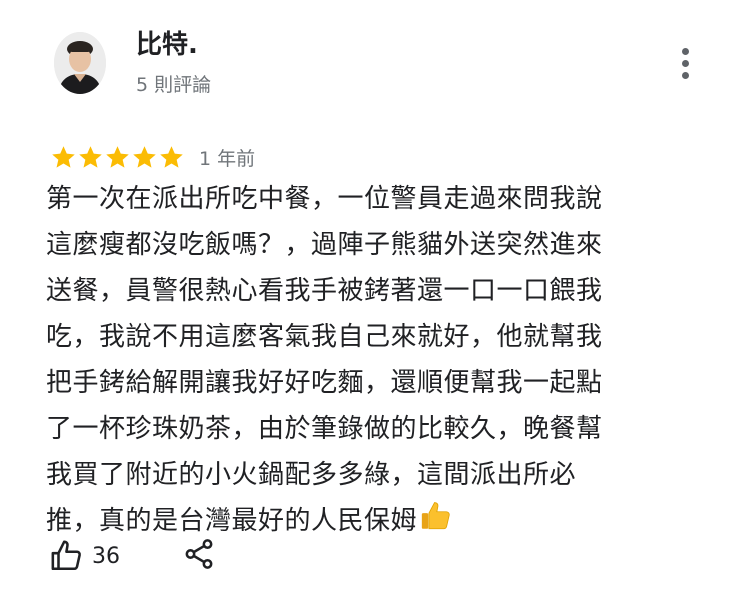 The height and width of the screenshot is (602, 750). I want to click on like-count: 36, so click(106, 556).